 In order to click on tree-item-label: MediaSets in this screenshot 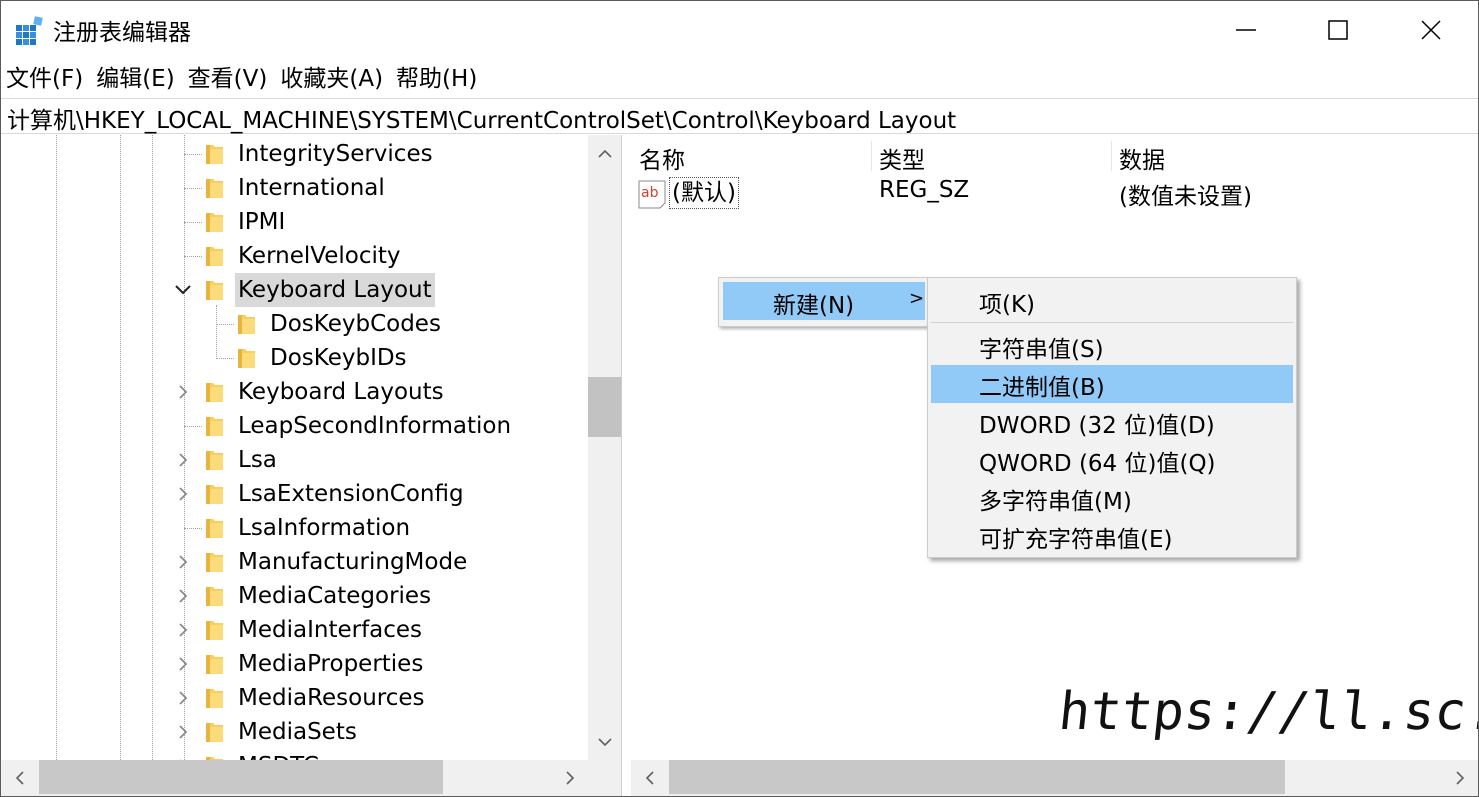, I will do `click(297, 732)`.